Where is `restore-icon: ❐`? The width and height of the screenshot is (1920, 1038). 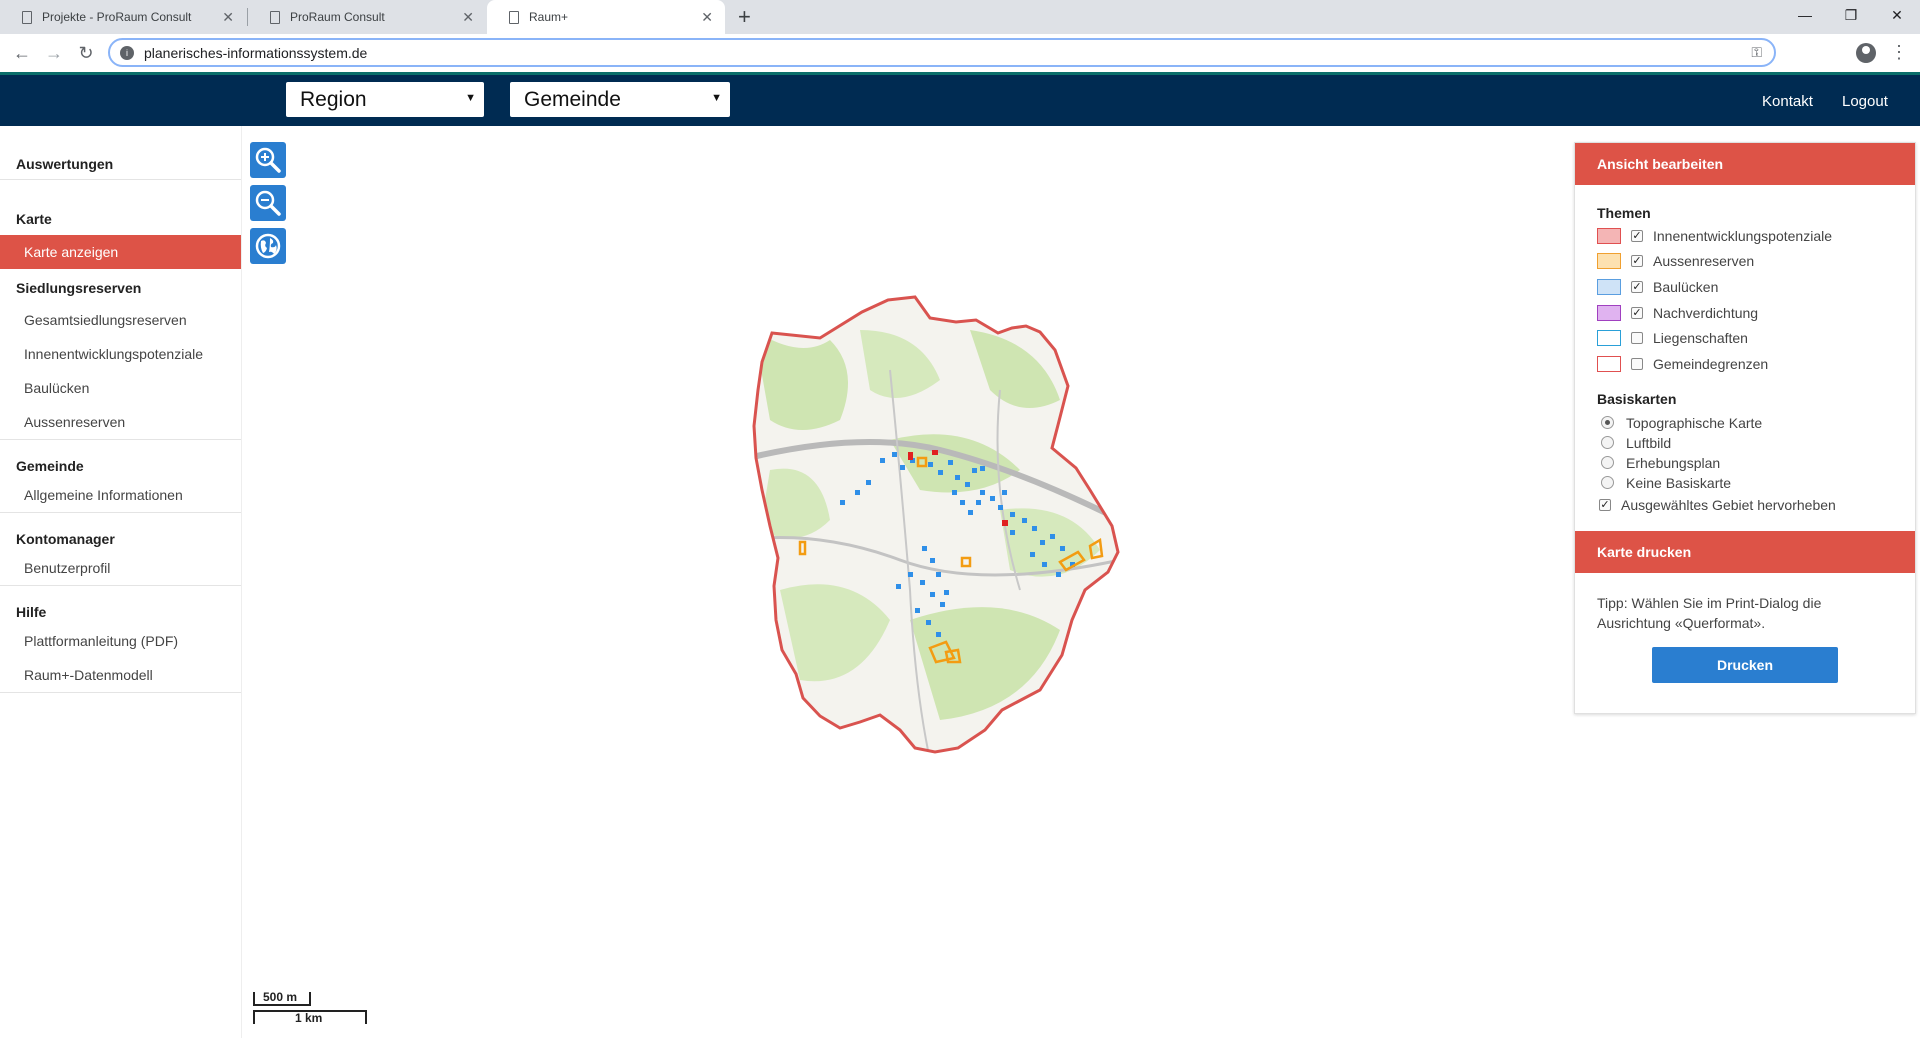 restore-icon: ❐ is located at coordinates (1851, 15).